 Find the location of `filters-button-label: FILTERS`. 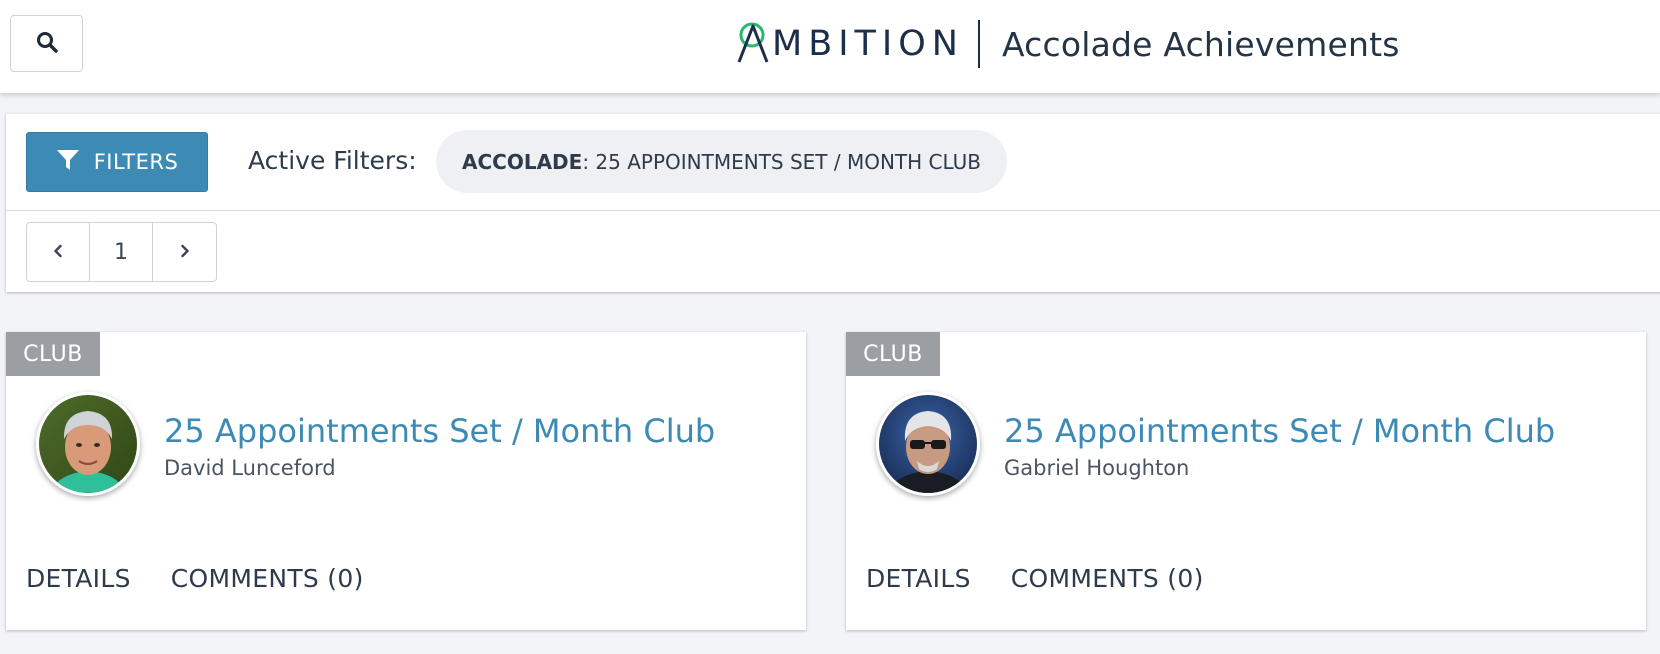

filters-button-label: FILTERS is located at coordinates (136, 162).